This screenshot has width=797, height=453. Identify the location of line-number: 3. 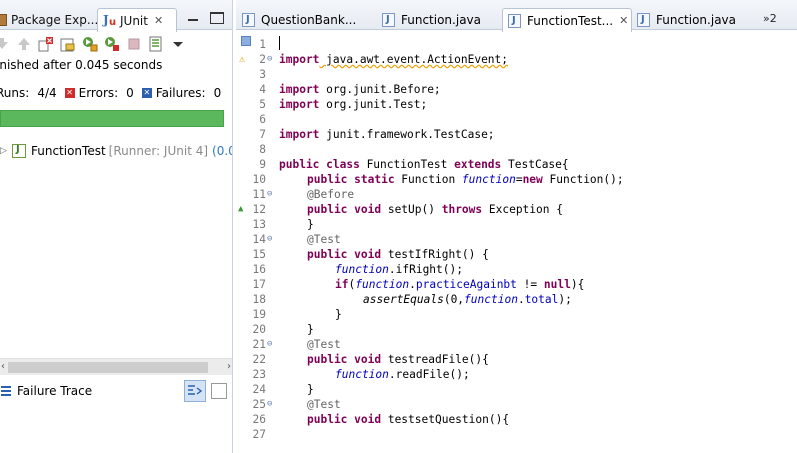
(262, 74).